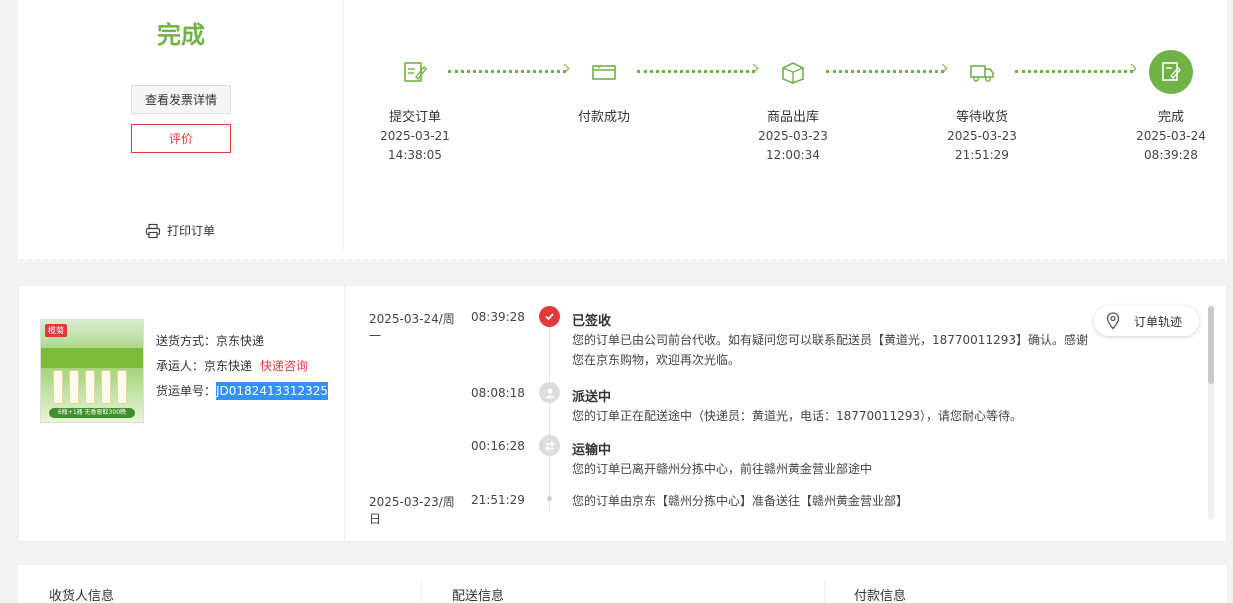 Image resolution: width=1233 pixels, height=603 pixels. What do you see at coordinates (1211, 345) in the screenshot?
I see `scrollbar-thumb` at bounding box center [1211, 345].